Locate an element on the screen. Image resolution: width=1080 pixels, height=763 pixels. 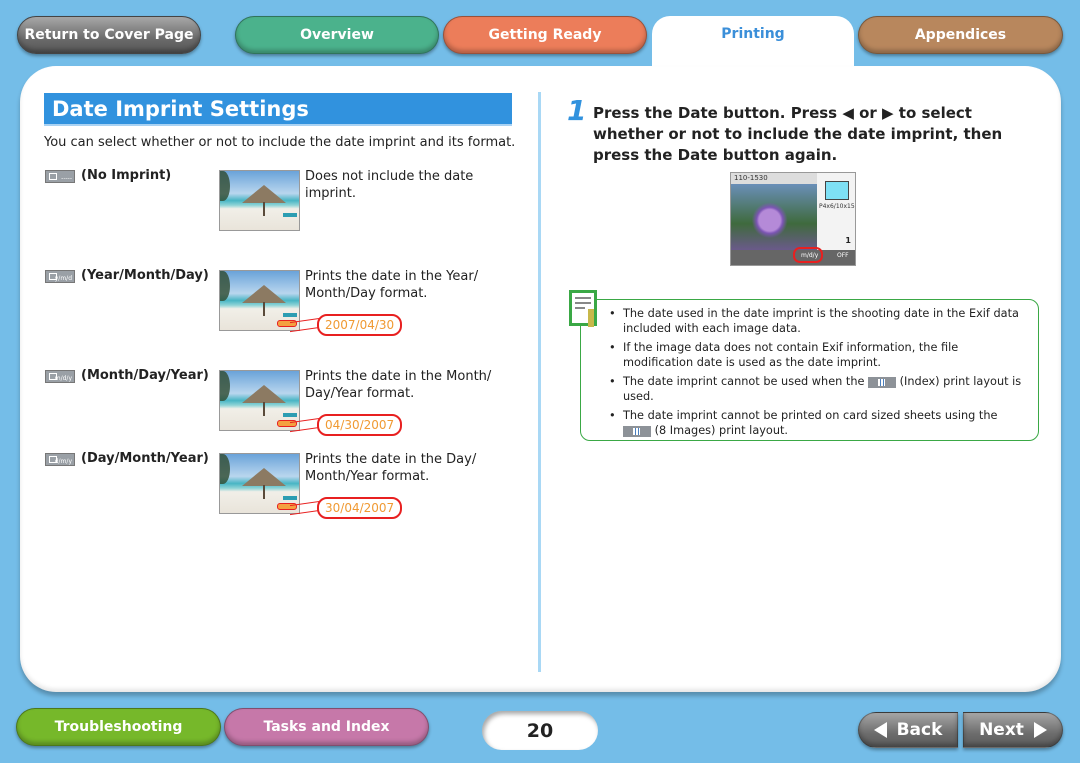
step-number: 1 is located at coordinates (577, 110).